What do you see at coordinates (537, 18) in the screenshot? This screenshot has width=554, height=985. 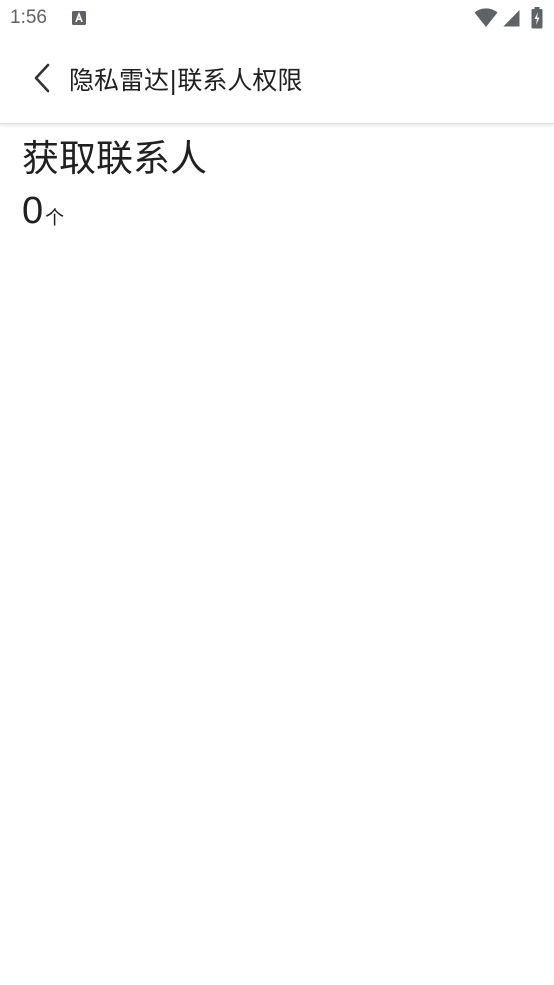 I see `battery-charging-icon` at bounding box center [537, 18].